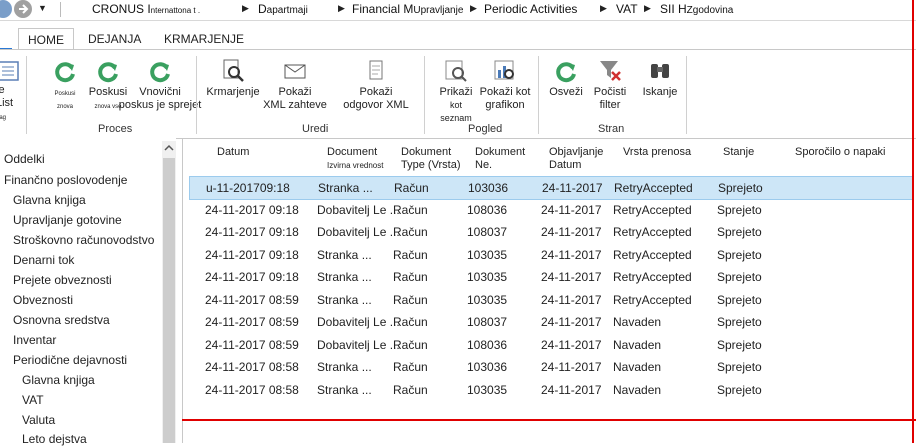 This screenshot has width=916, height=446. Describe the element at coordinates (43, 300) in the screenshot. I see `sidebar-item-payables: Obveznosti` at that location.